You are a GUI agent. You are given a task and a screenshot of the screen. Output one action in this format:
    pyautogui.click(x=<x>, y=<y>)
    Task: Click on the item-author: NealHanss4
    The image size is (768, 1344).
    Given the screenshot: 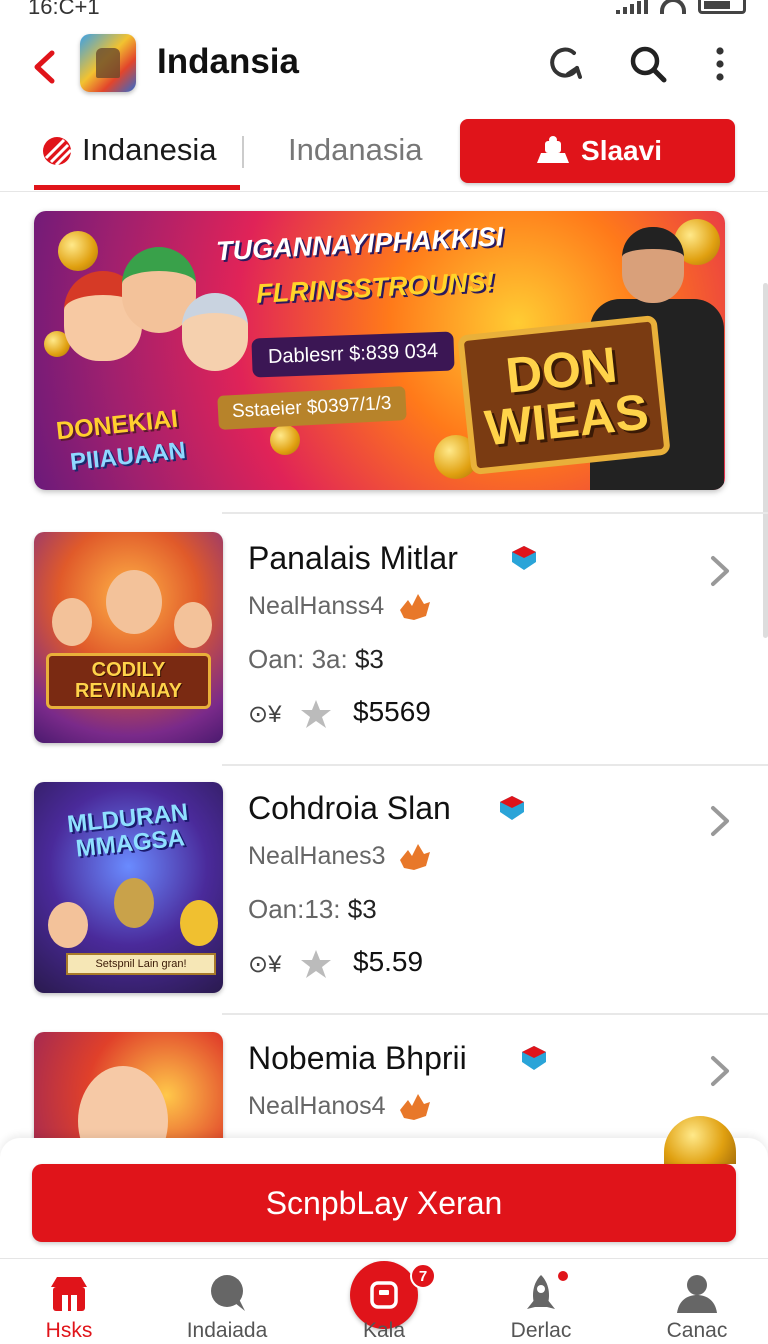 What is the action you would take?
    pyautogui.click(x=316, y=606)
    